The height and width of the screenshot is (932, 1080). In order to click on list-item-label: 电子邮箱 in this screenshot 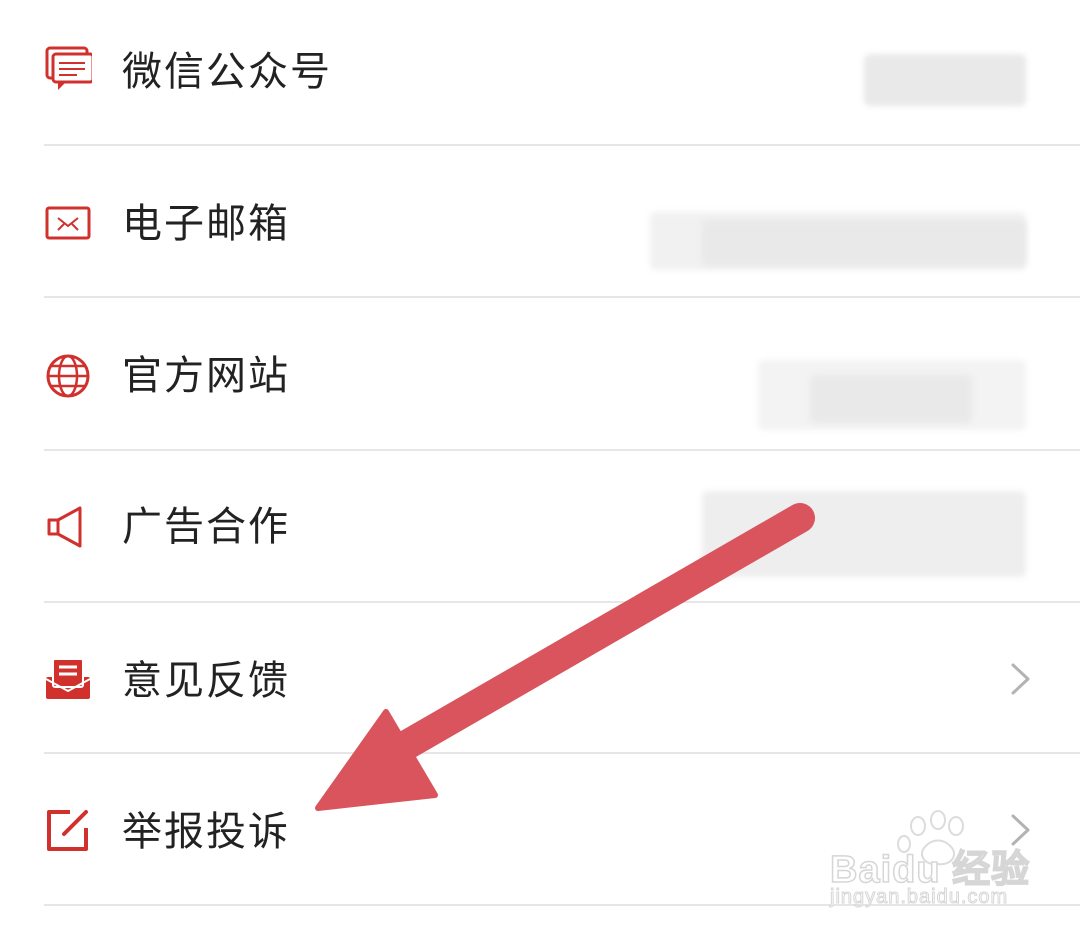, I will do `click(206, 224)`.